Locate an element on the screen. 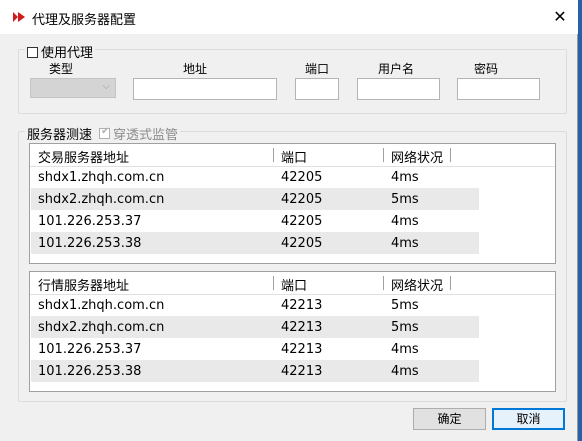 The image size is (582, 441). proxy-password-label: 密码 is located at coordinates (486, 69).